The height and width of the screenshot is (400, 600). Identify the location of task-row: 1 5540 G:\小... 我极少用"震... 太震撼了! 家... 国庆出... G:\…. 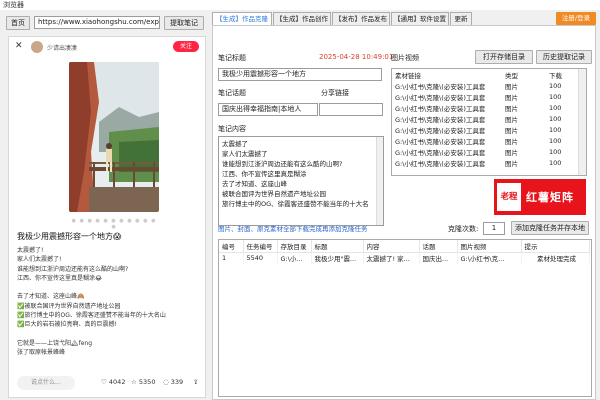
(404, 258).